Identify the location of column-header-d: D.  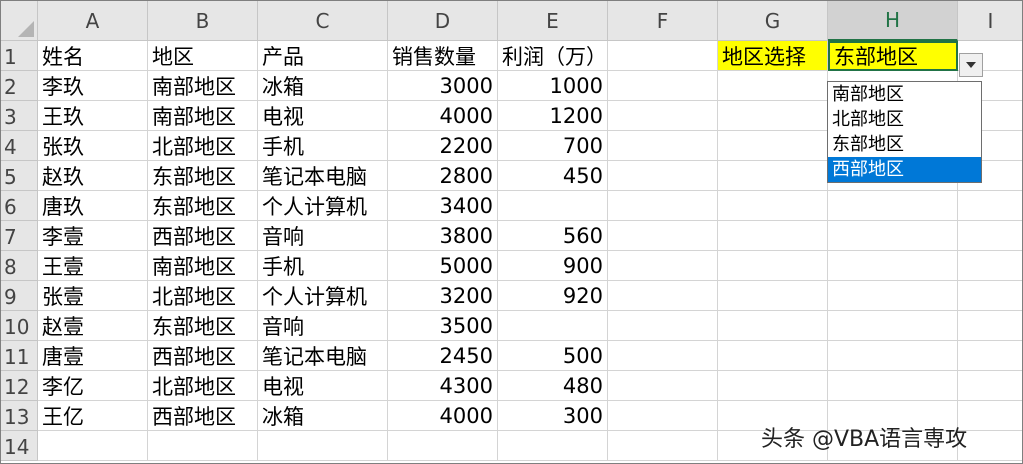
(443, 21).